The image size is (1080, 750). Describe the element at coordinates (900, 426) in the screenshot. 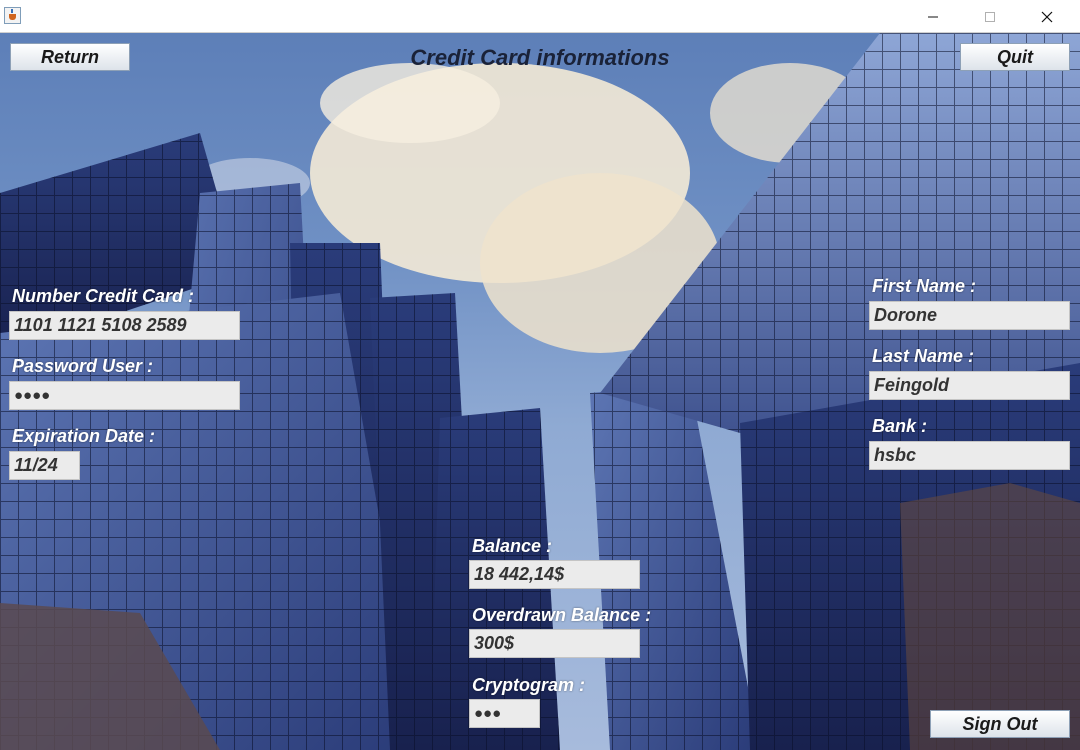

I see `bank-label: Bank :` at that location.